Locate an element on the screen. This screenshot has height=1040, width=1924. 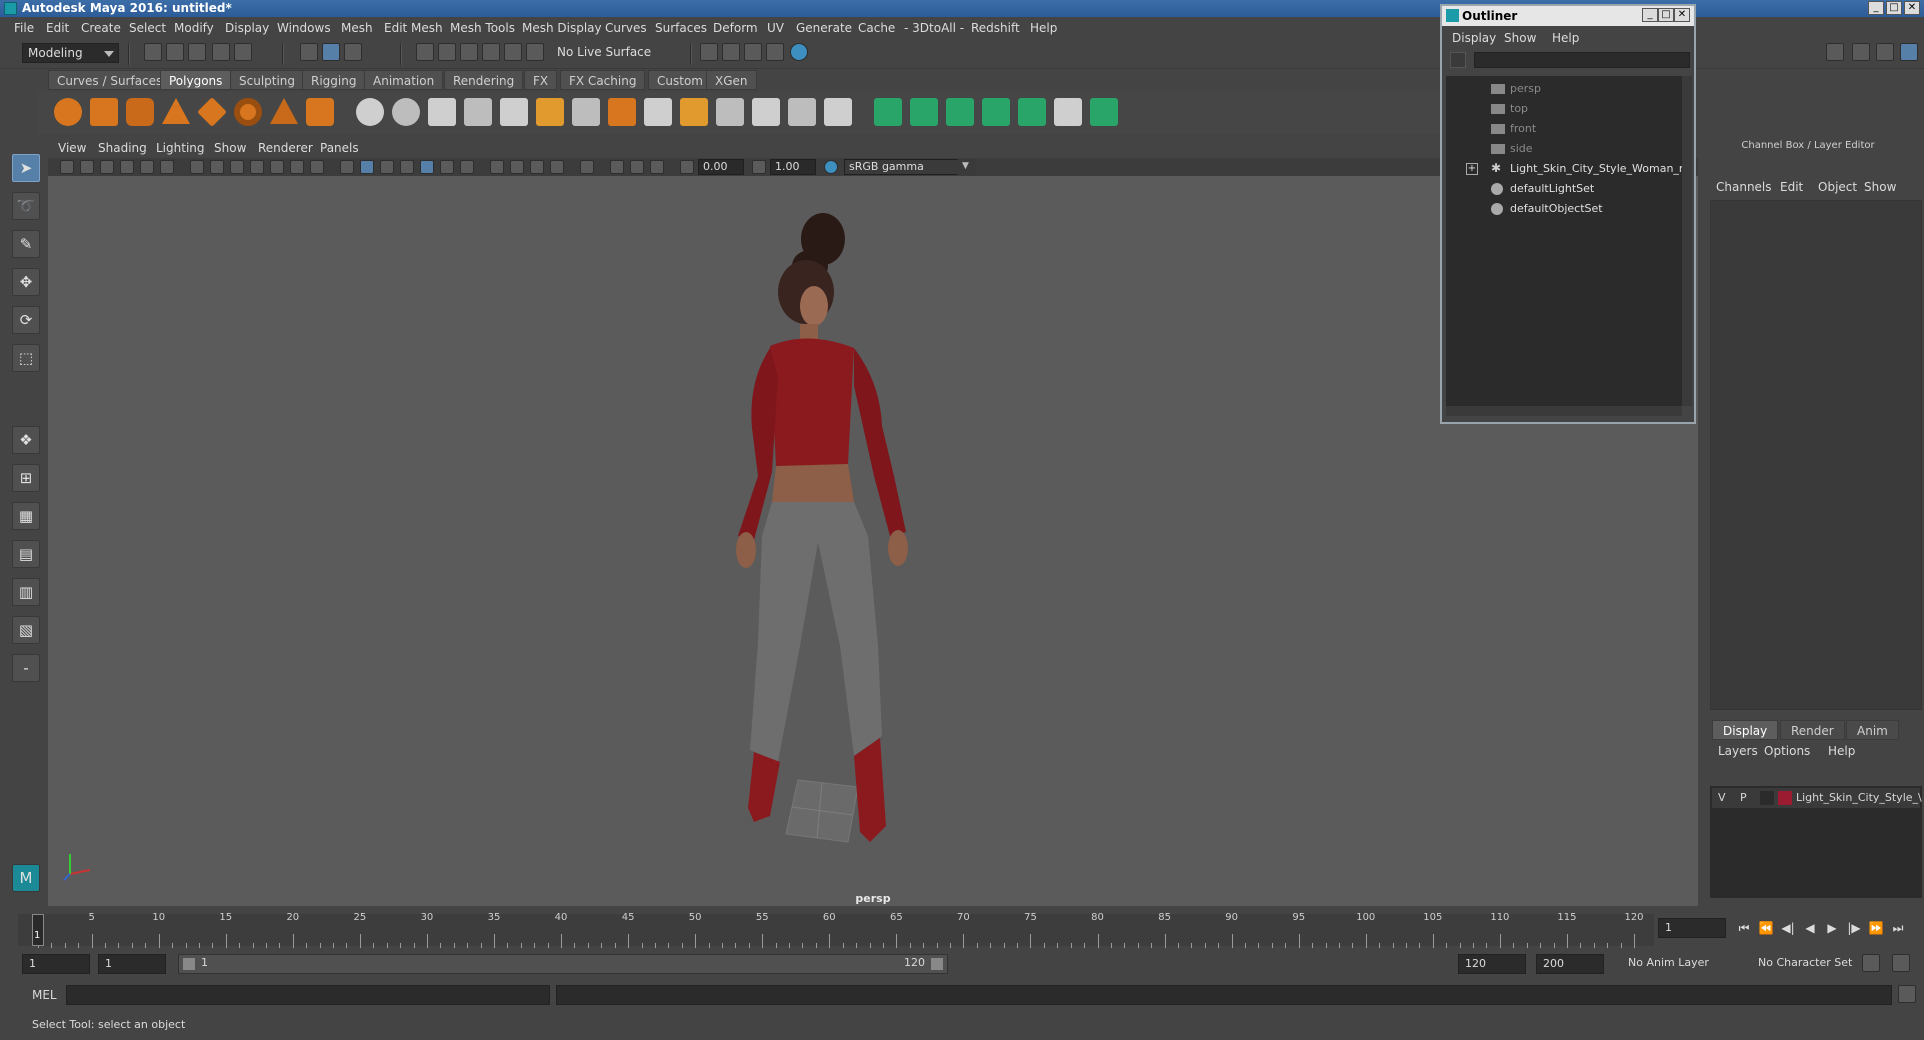
render-settings-icon is located at coordinates (775, 52).